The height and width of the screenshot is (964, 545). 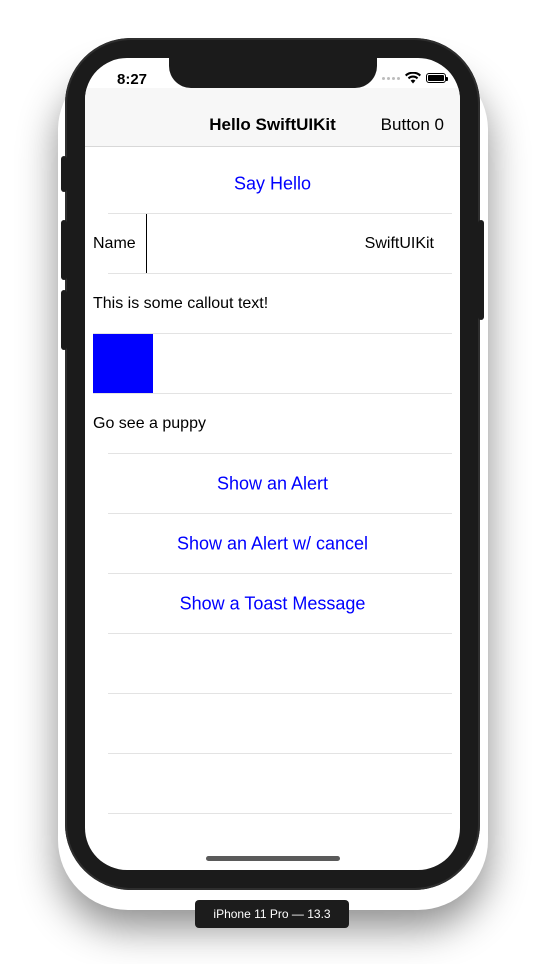 I want to click on name-field-cursor, so click(x=146, y=244).